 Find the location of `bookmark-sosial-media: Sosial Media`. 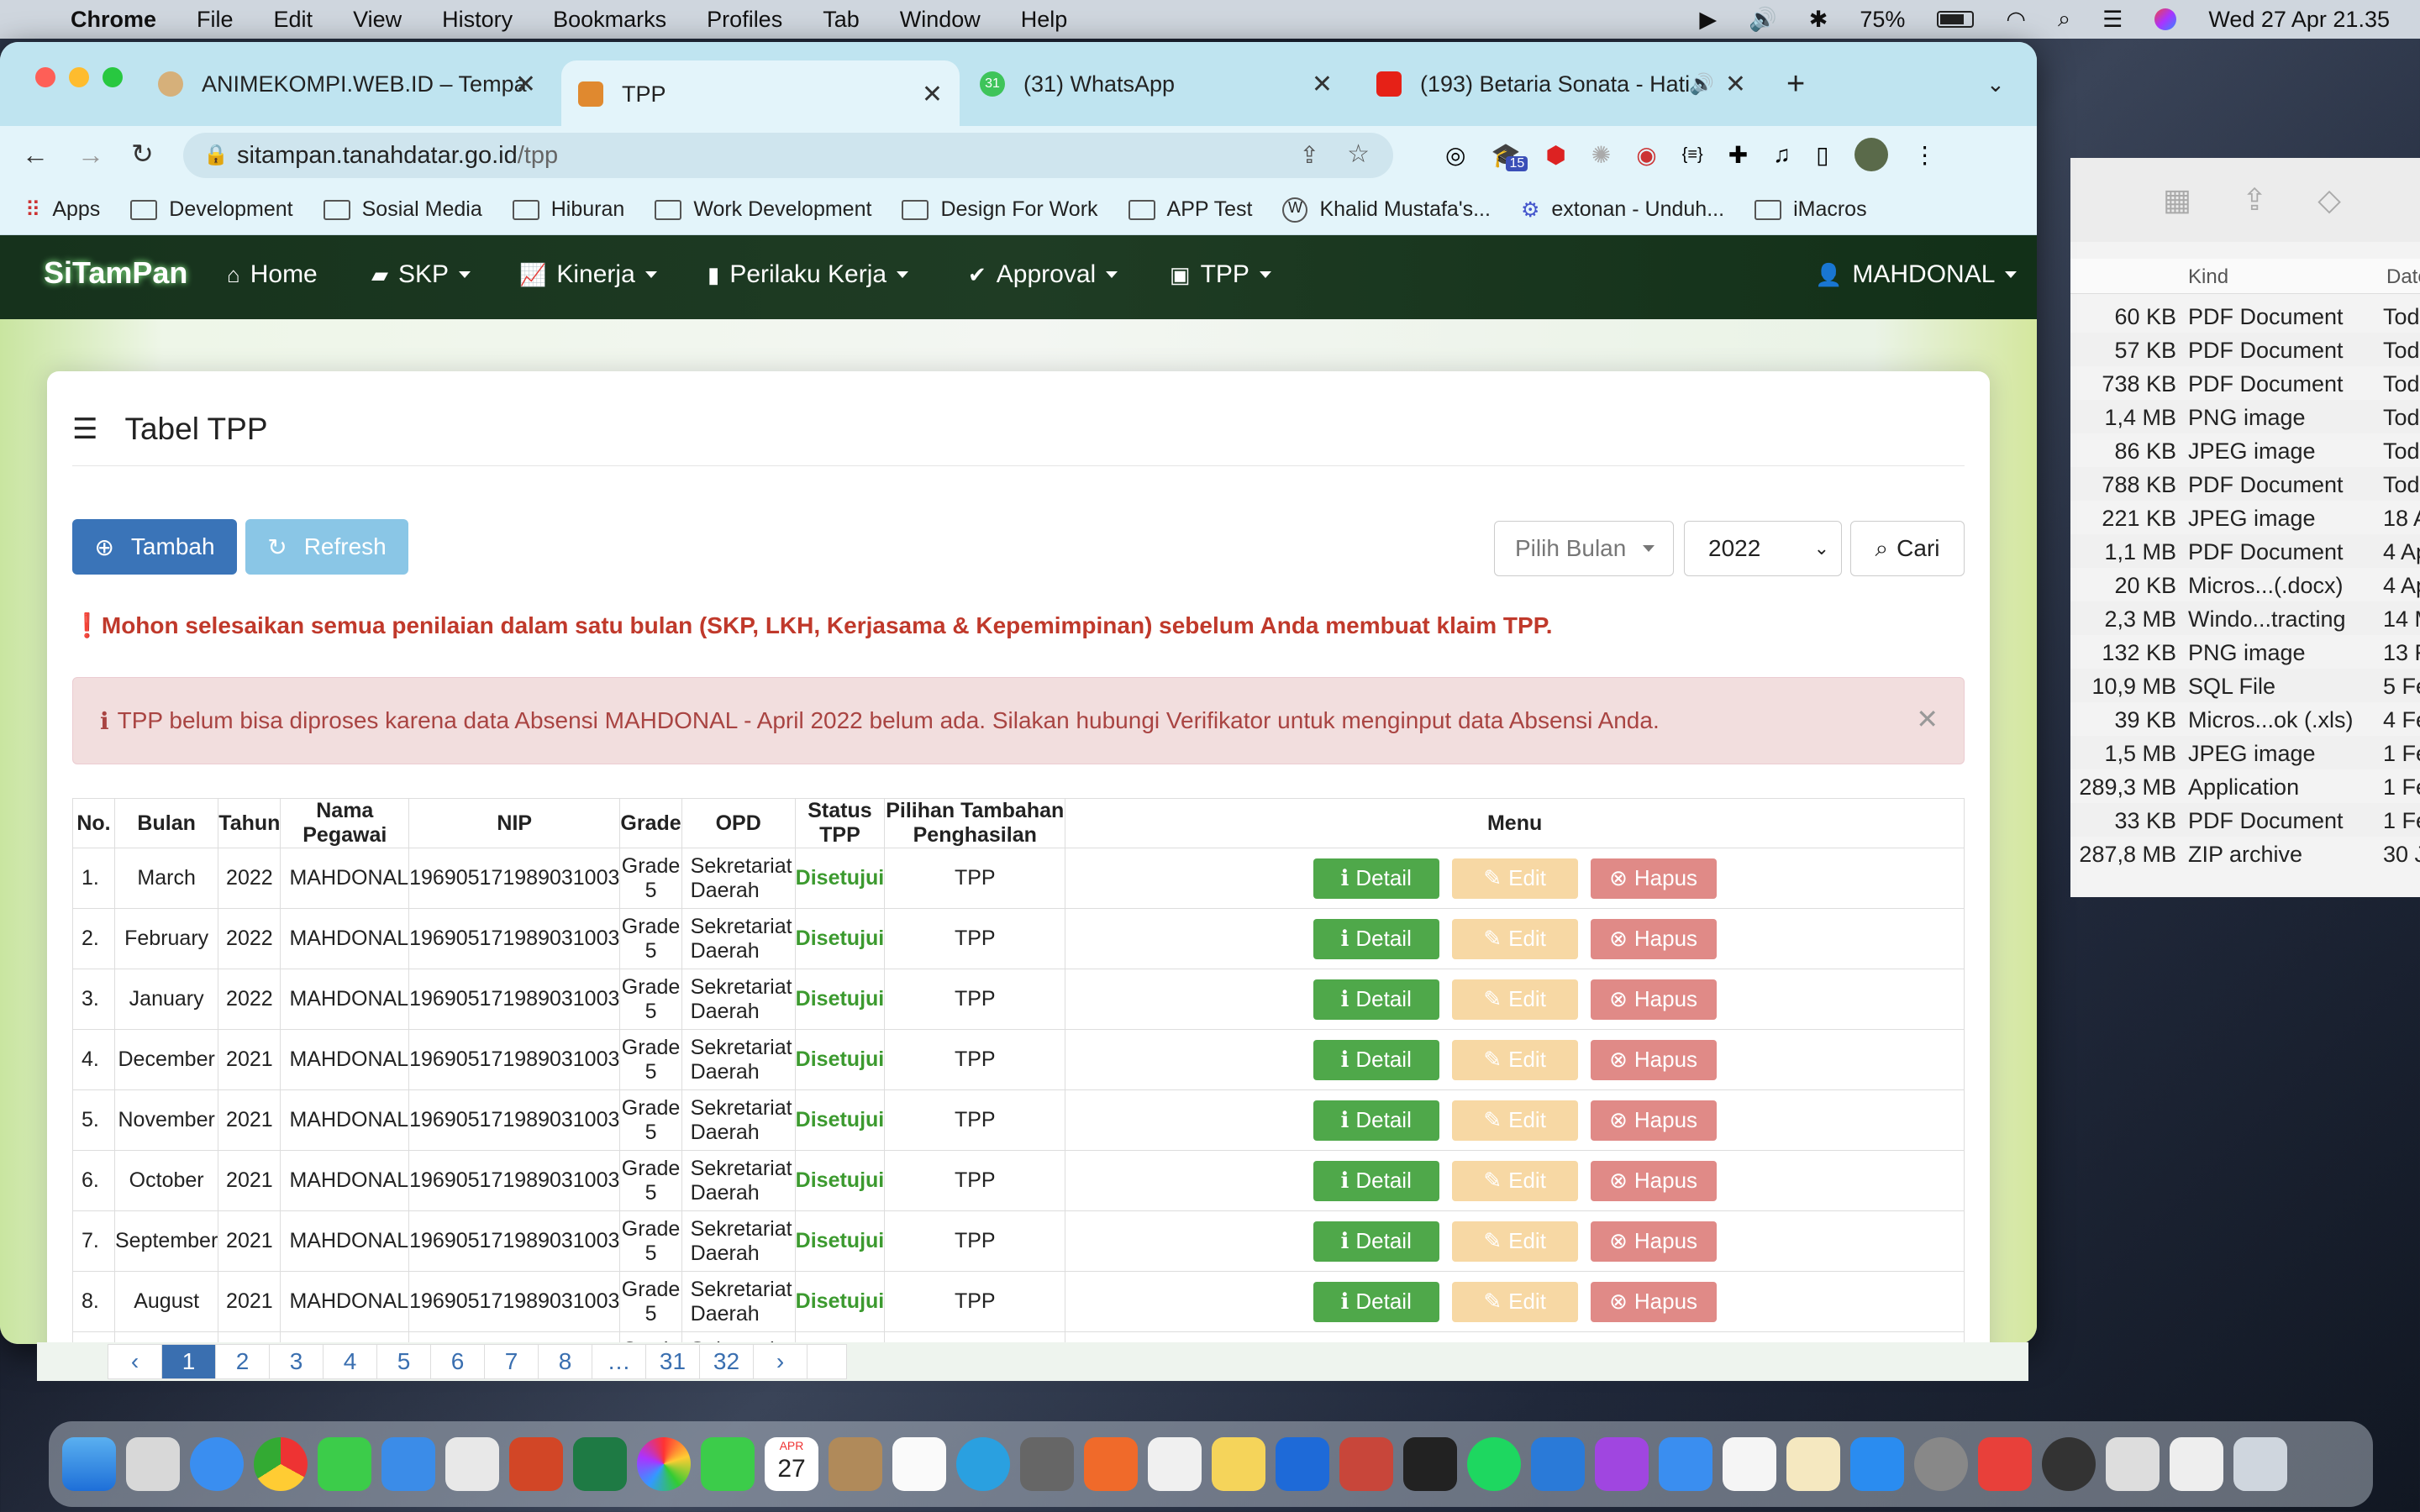

bookmark-sosial-media: Sosial Media is located at coordinates (402, 209).